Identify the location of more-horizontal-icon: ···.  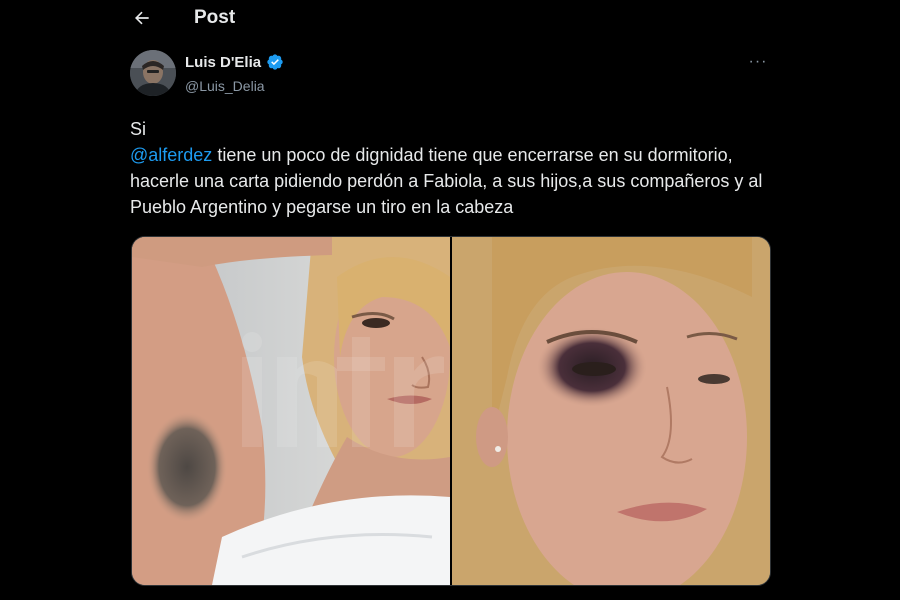
(758, 61).